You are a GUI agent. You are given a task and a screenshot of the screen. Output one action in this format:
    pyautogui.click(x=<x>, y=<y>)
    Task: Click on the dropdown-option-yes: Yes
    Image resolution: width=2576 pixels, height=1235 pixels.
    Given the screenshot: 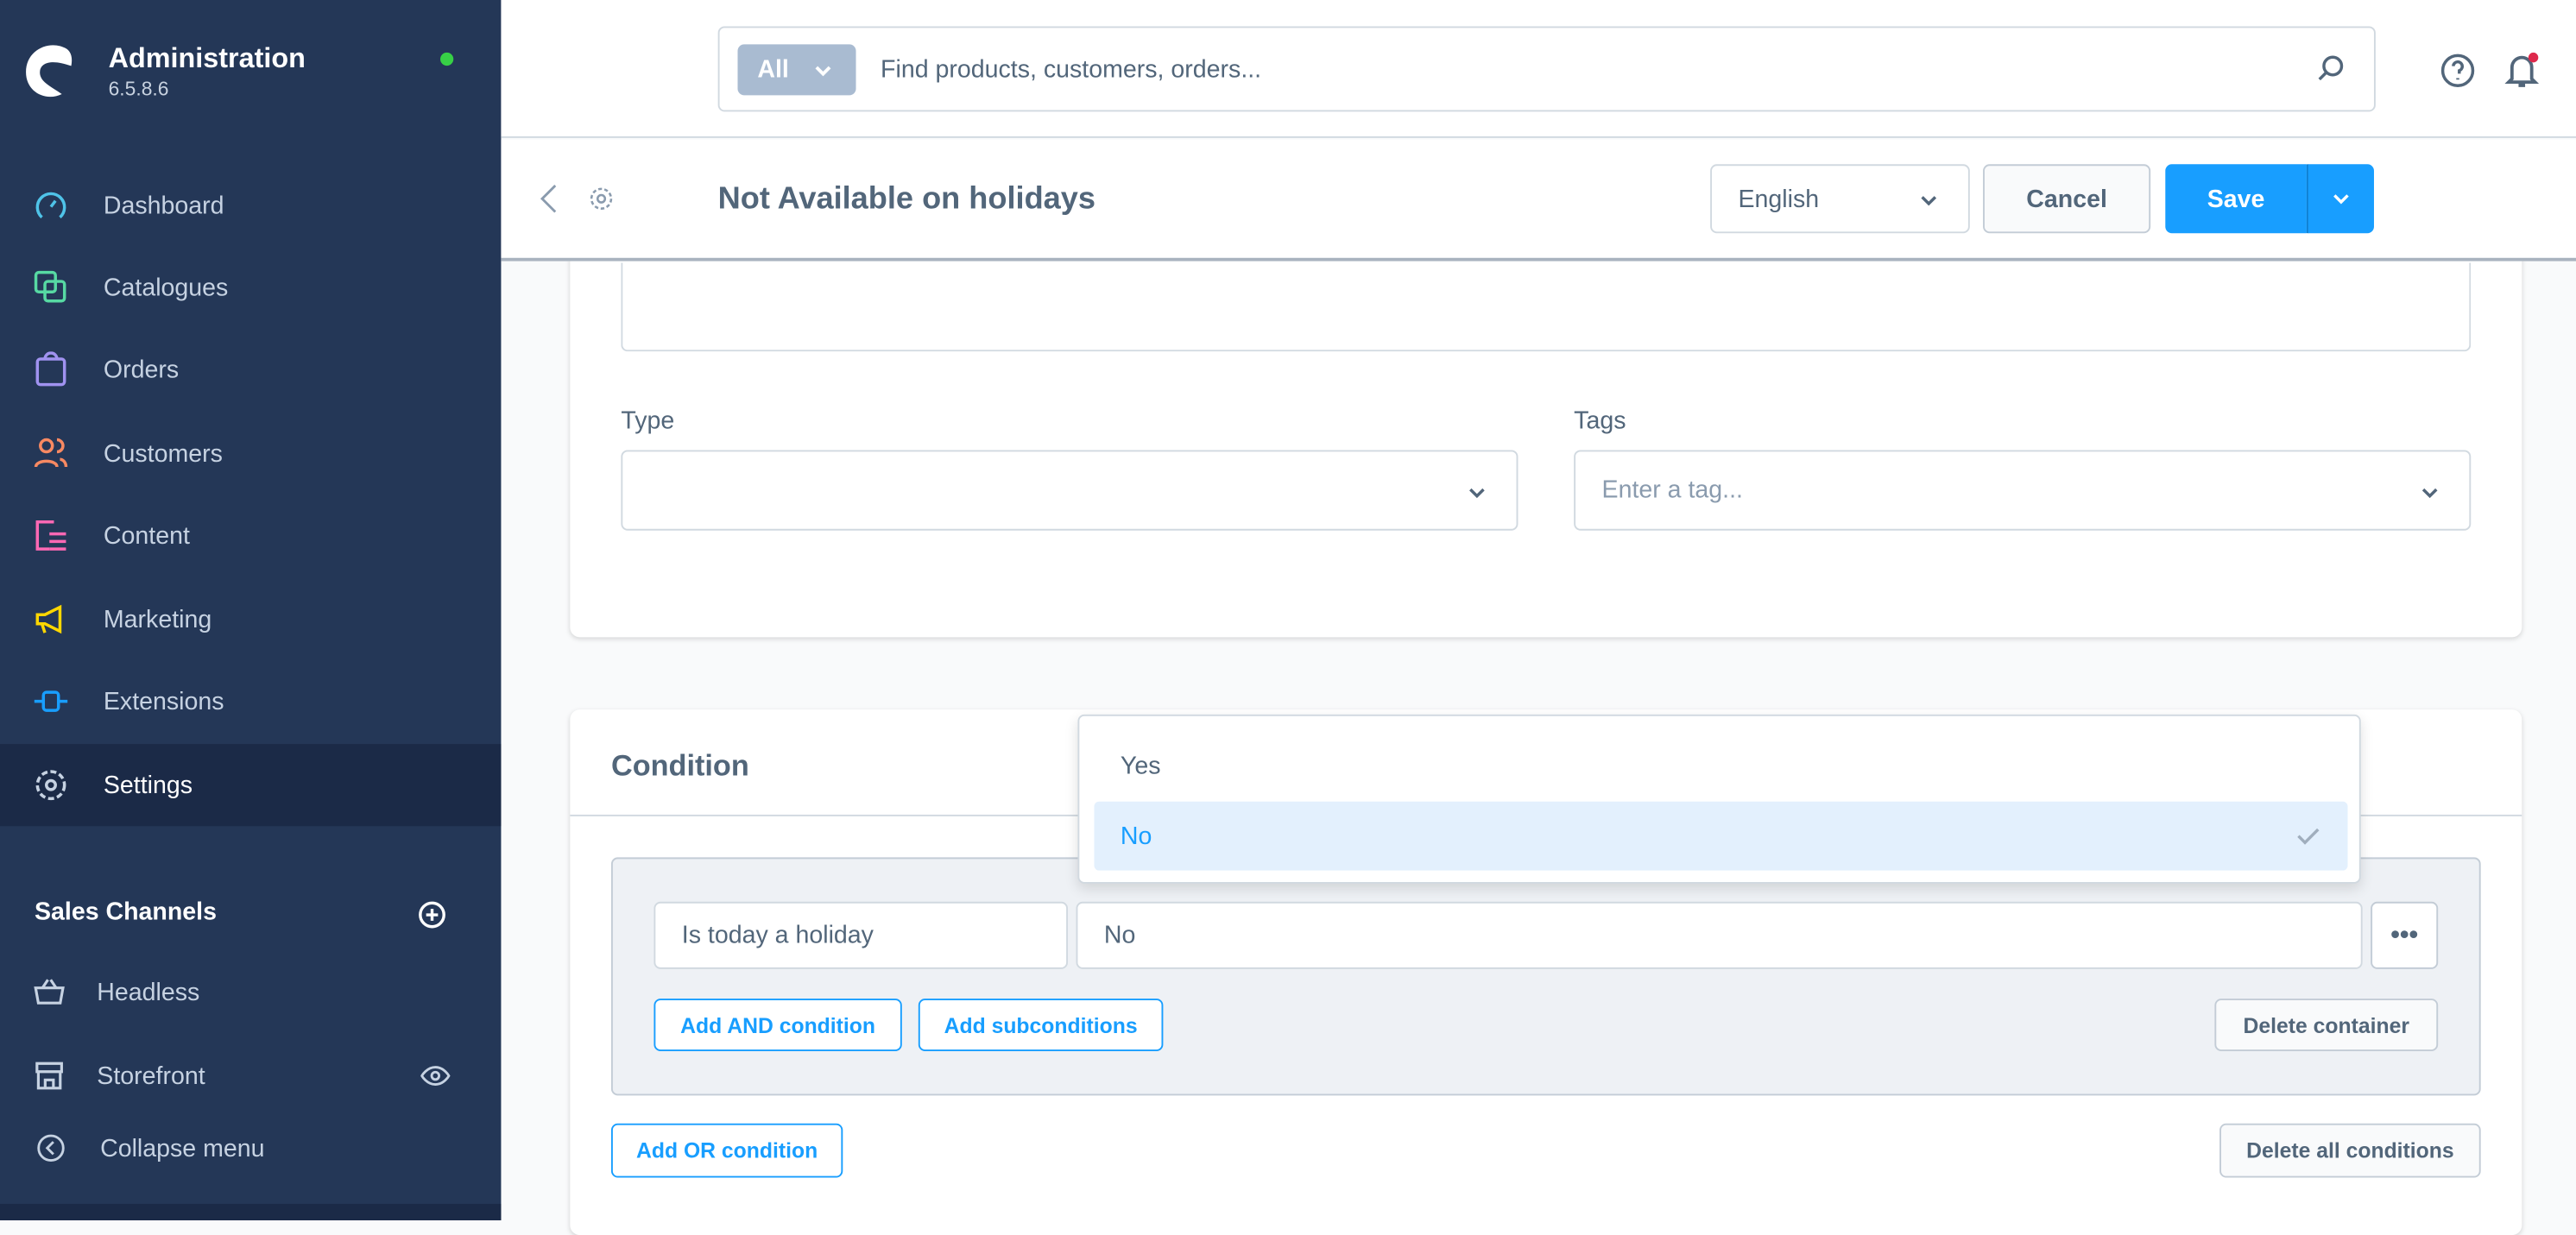 What is the action you would take?
    pyautogui.click(x=1720, y=766)
    